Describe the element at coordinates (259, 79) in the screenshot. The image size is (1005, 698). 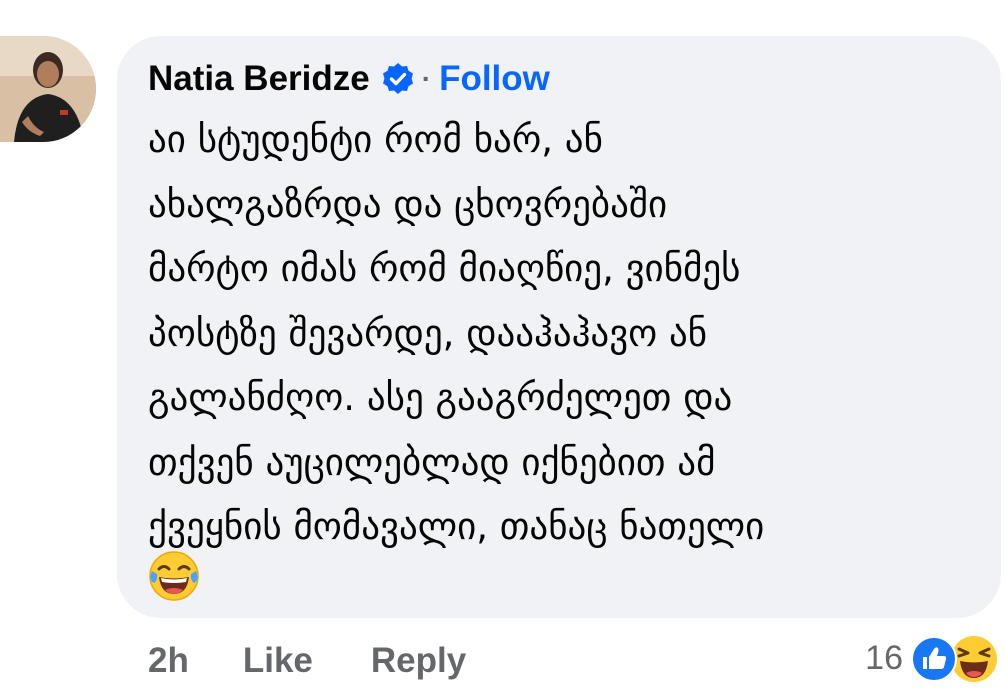
I see `author-name: Natia Beridze` at that location.